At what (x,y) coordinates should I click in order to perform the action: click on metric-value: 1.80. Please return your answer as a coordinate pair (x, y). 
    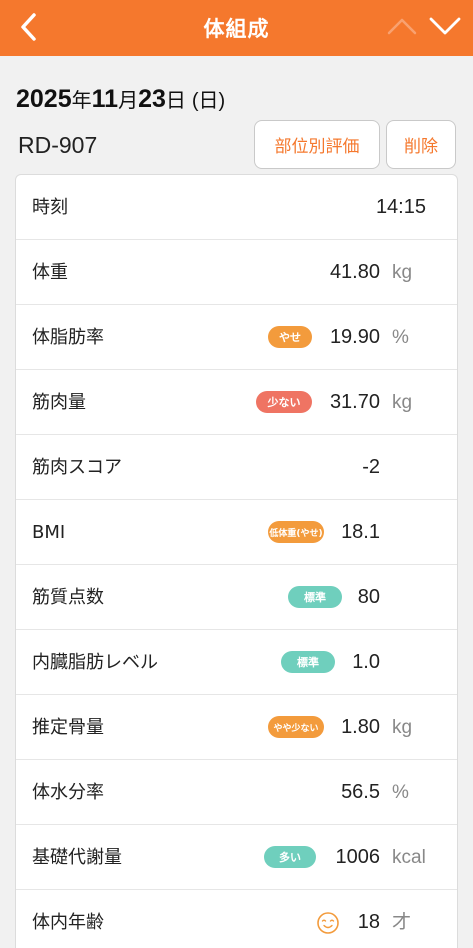
    Looking at the image, I should click on (360, 727).